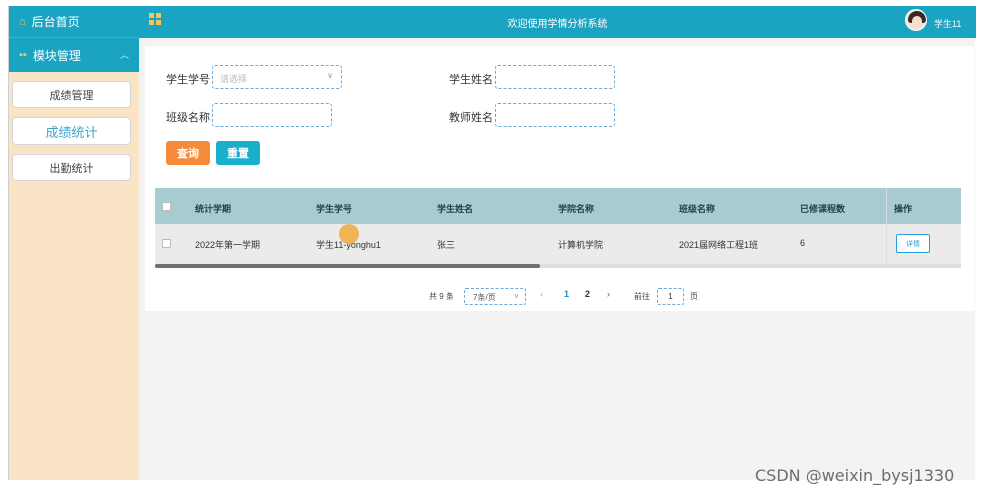 The image size is (987, 497). Describe the element at coordinates (23, 55) in the screenshot. I see `grid-icon: ▪▪` at that location.